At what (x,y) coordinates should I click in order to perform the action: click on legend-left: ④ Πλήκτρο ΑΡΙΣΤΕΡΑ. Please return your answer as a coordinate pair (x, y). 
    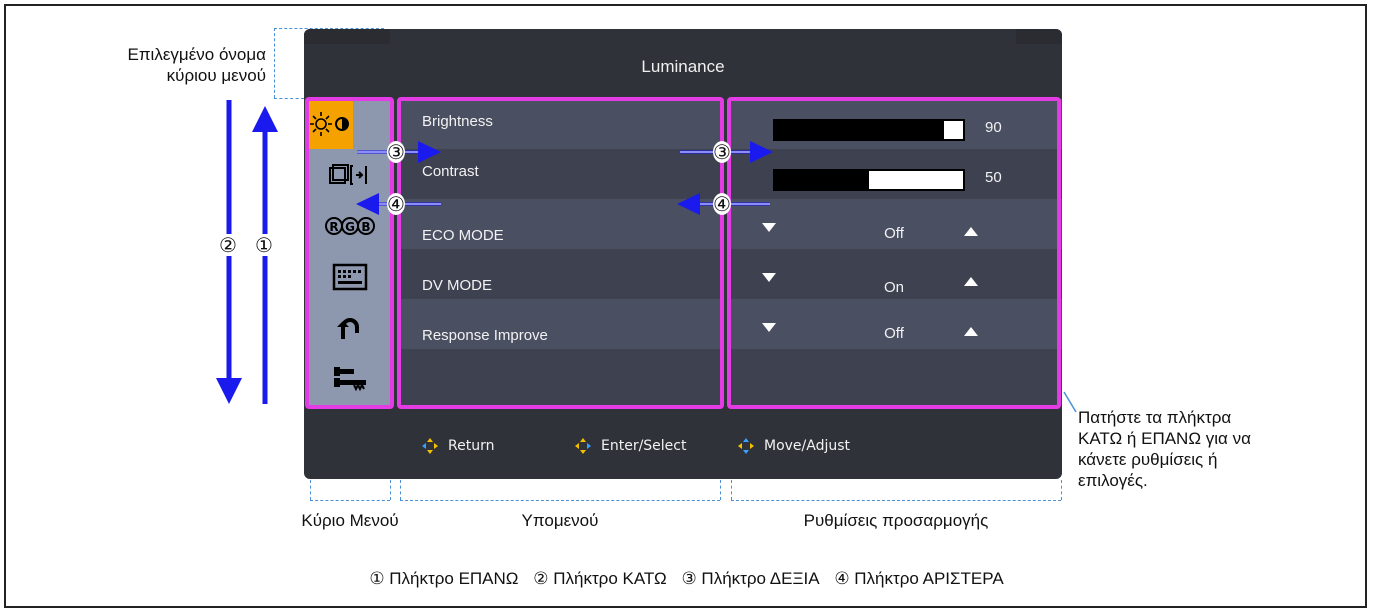
    Looking at the image, I should click on (919, 578).